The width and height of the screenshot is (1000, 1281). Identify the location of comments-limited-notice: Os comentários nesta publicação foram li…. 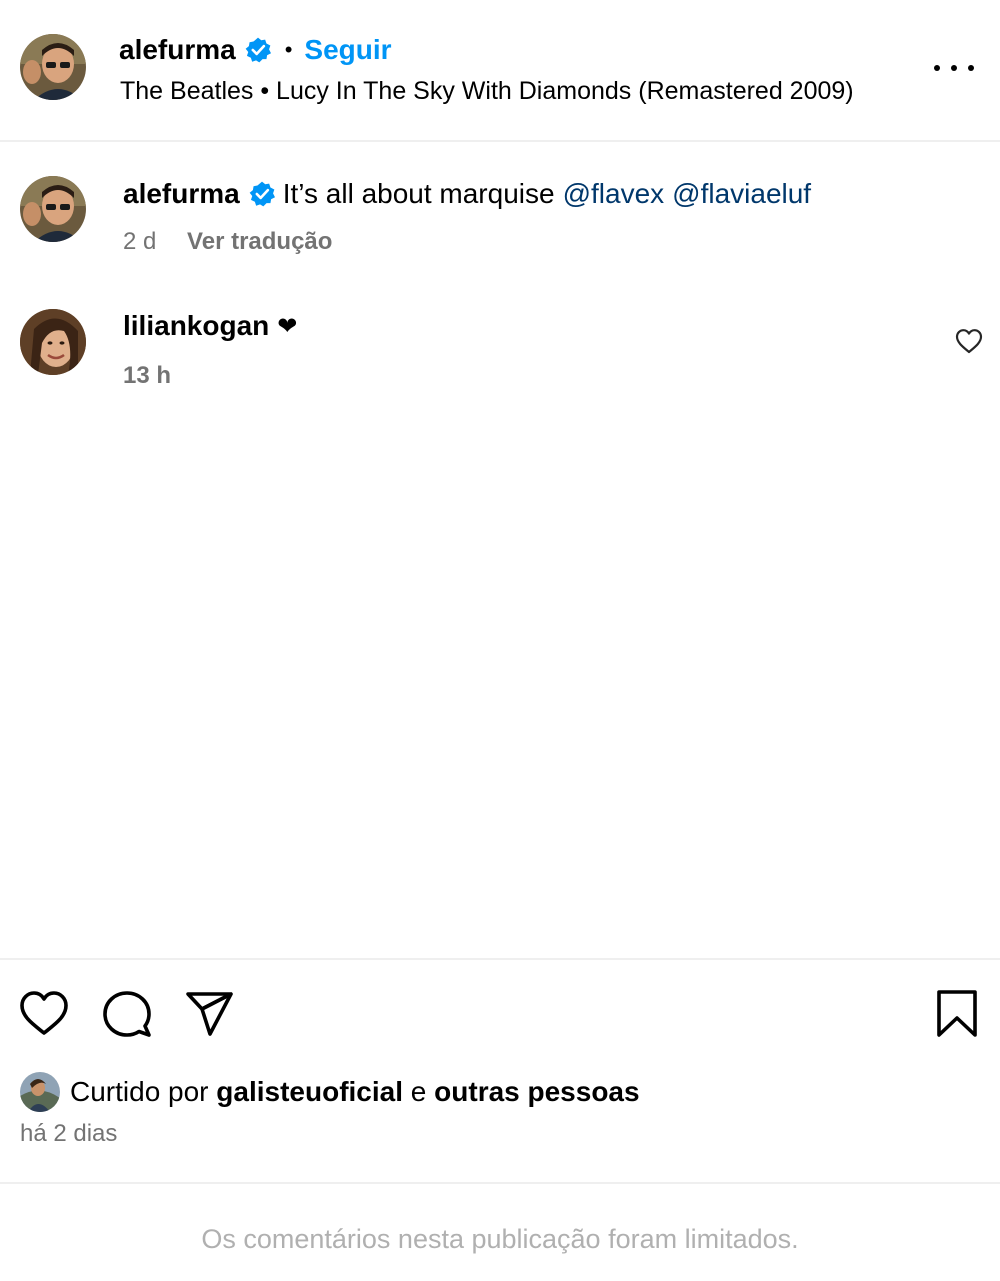
(500, 1239).